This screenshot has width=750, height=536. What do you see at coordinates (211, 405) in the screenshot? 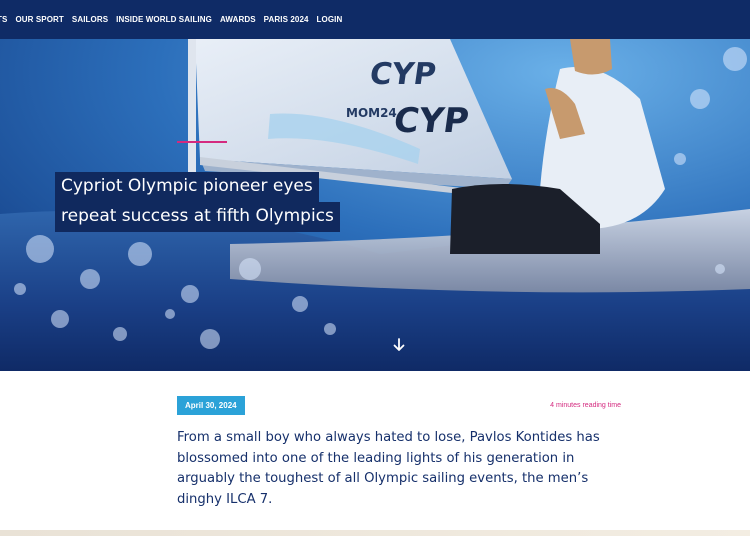
I see `date-badge: April 30, 2024` at bounding box center [211, 405].